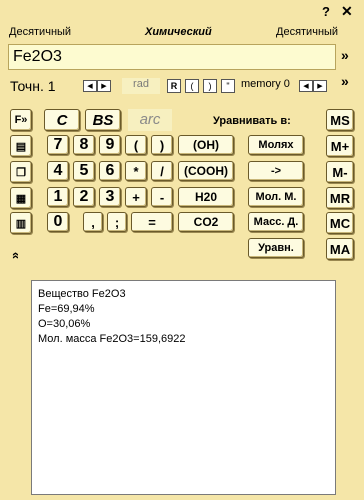  Describe the element at coordinates (21, 120) in the screenshot. I see `function-icon: F»` at that location.